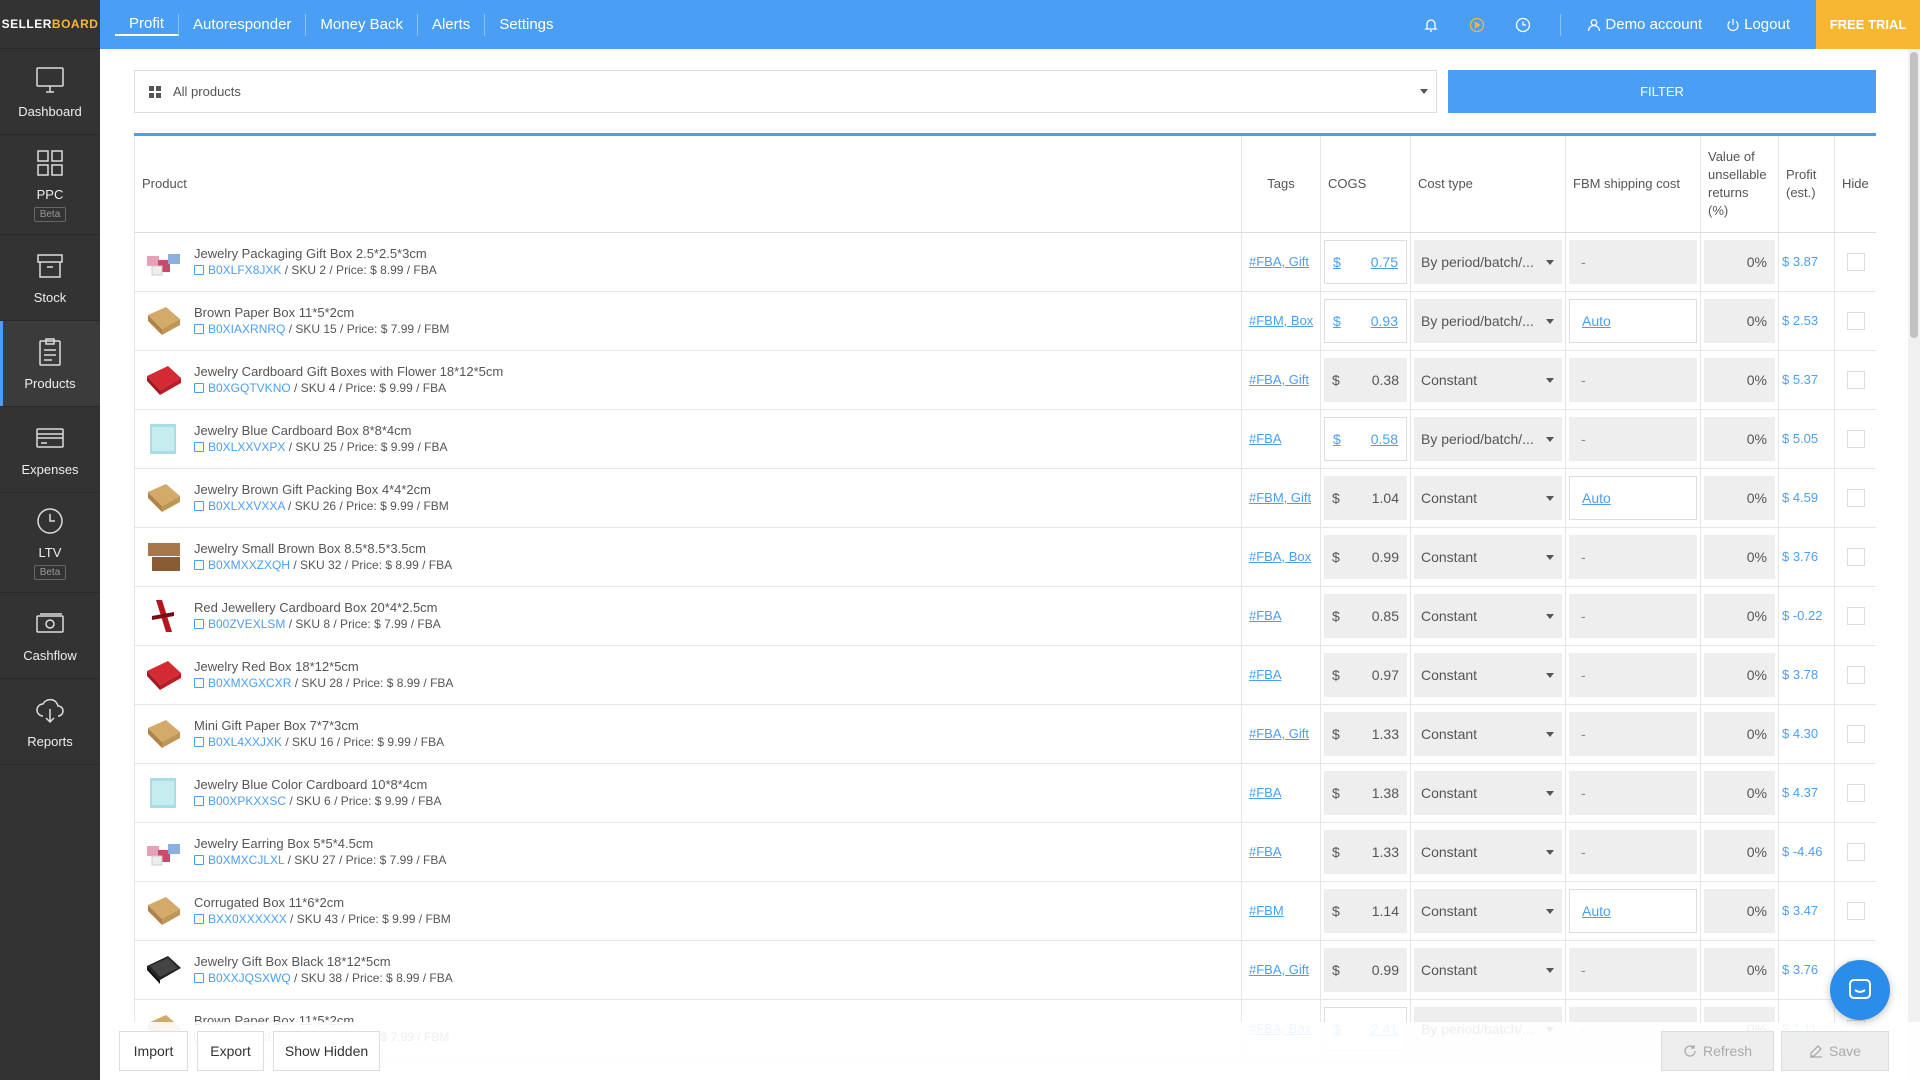 The image size is (1920, 1080). I want to click on cogs-field: $1.14, so click(1365, 910).